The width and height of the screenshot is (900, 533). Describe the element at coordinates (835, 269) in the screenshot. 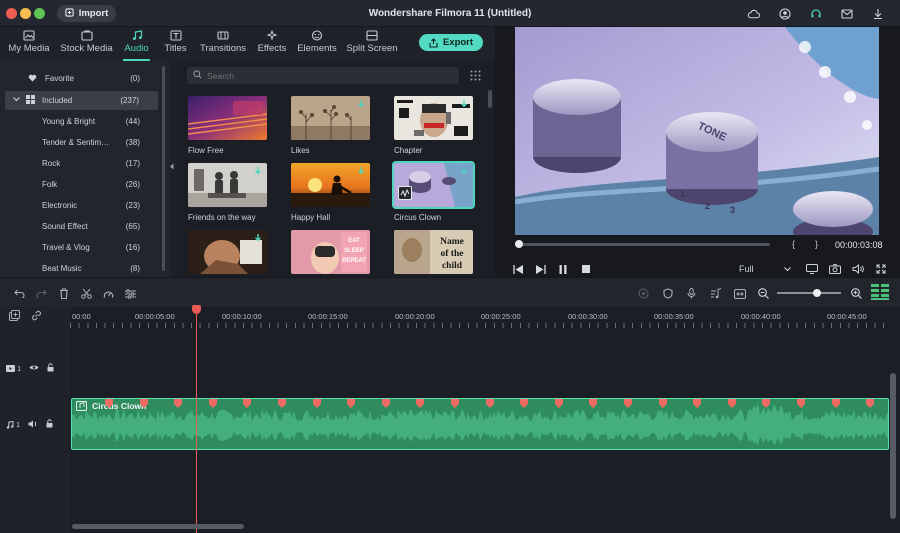

I see `snapshot-camera-icon` at that location.